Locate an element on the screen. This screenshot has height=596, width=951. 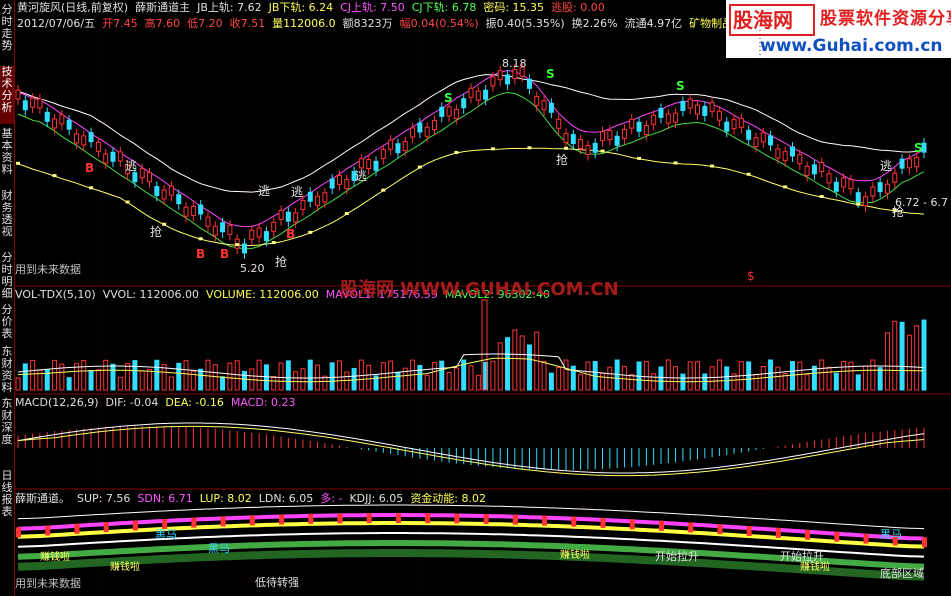
money-label: 赚钱啦 is located at coordinates (575, 554).